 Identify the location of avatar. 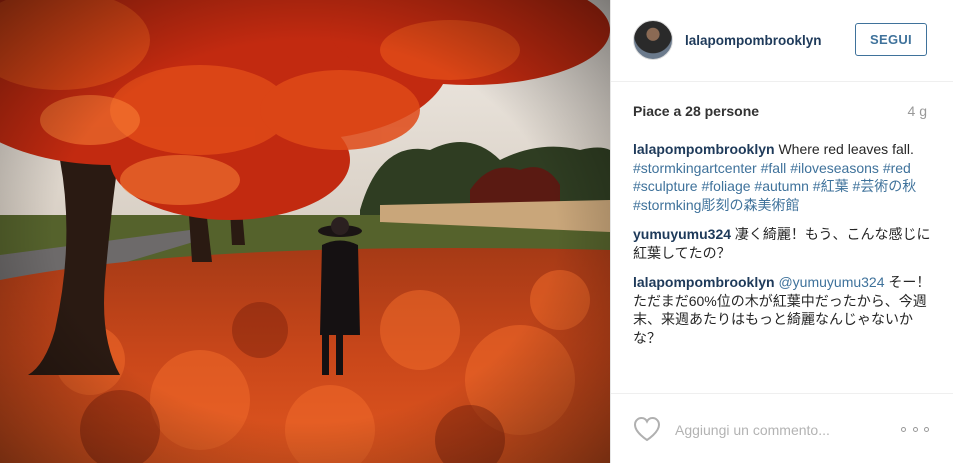
(653, 40).